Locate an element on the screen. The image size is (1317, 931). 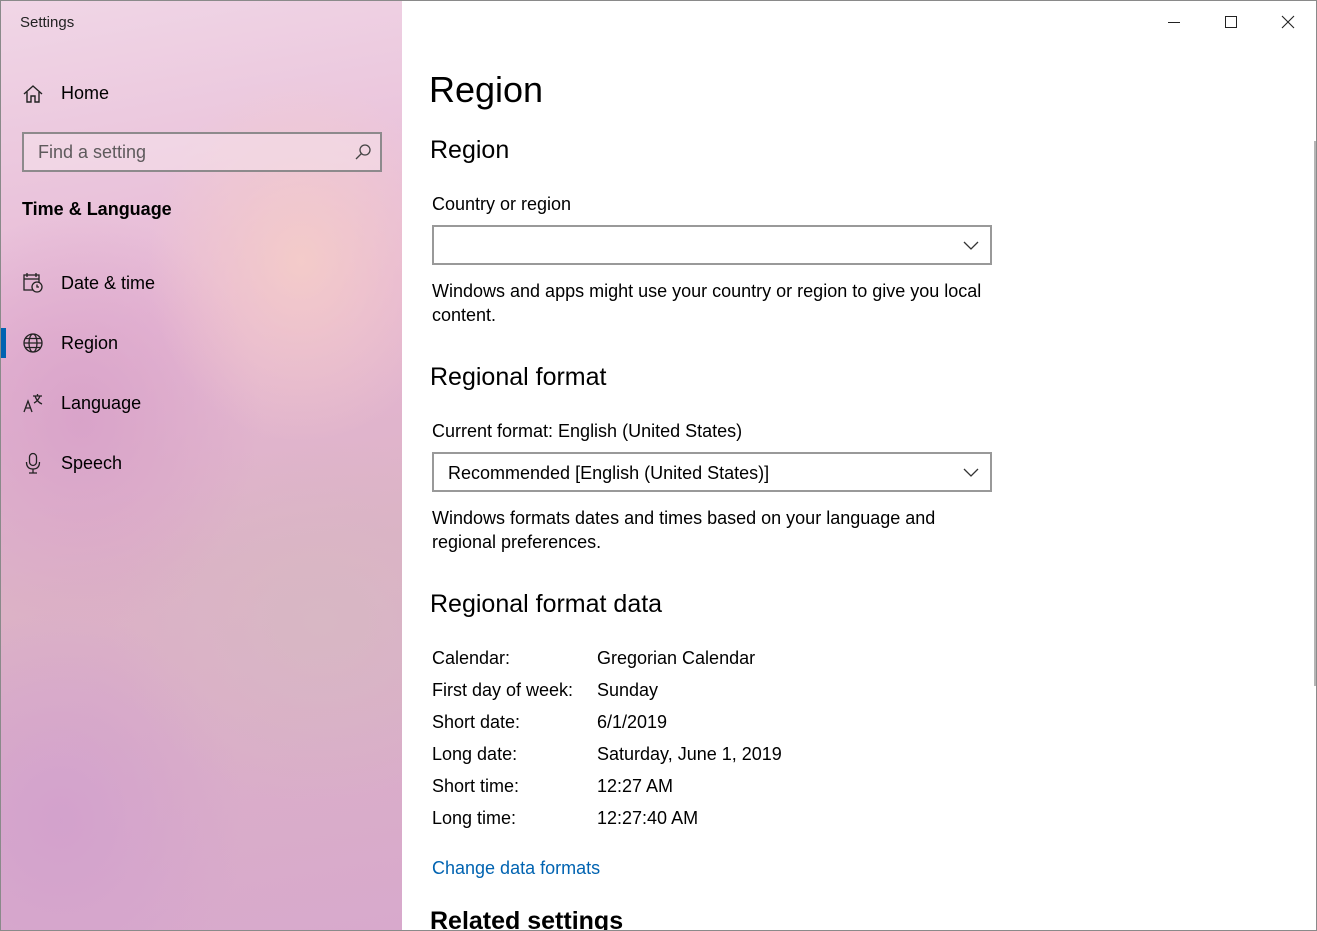
related-settings-heading: Related settings is located at coordinates (527, 919).